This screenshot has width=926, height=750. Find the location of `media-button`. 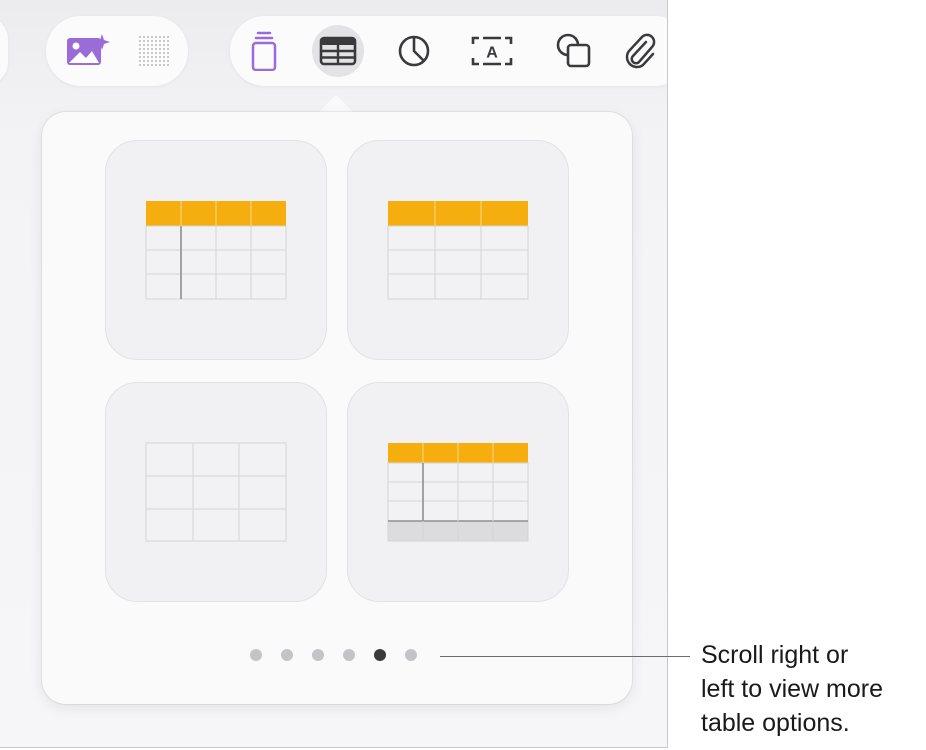

media-button is located at coordinates (87, 51).